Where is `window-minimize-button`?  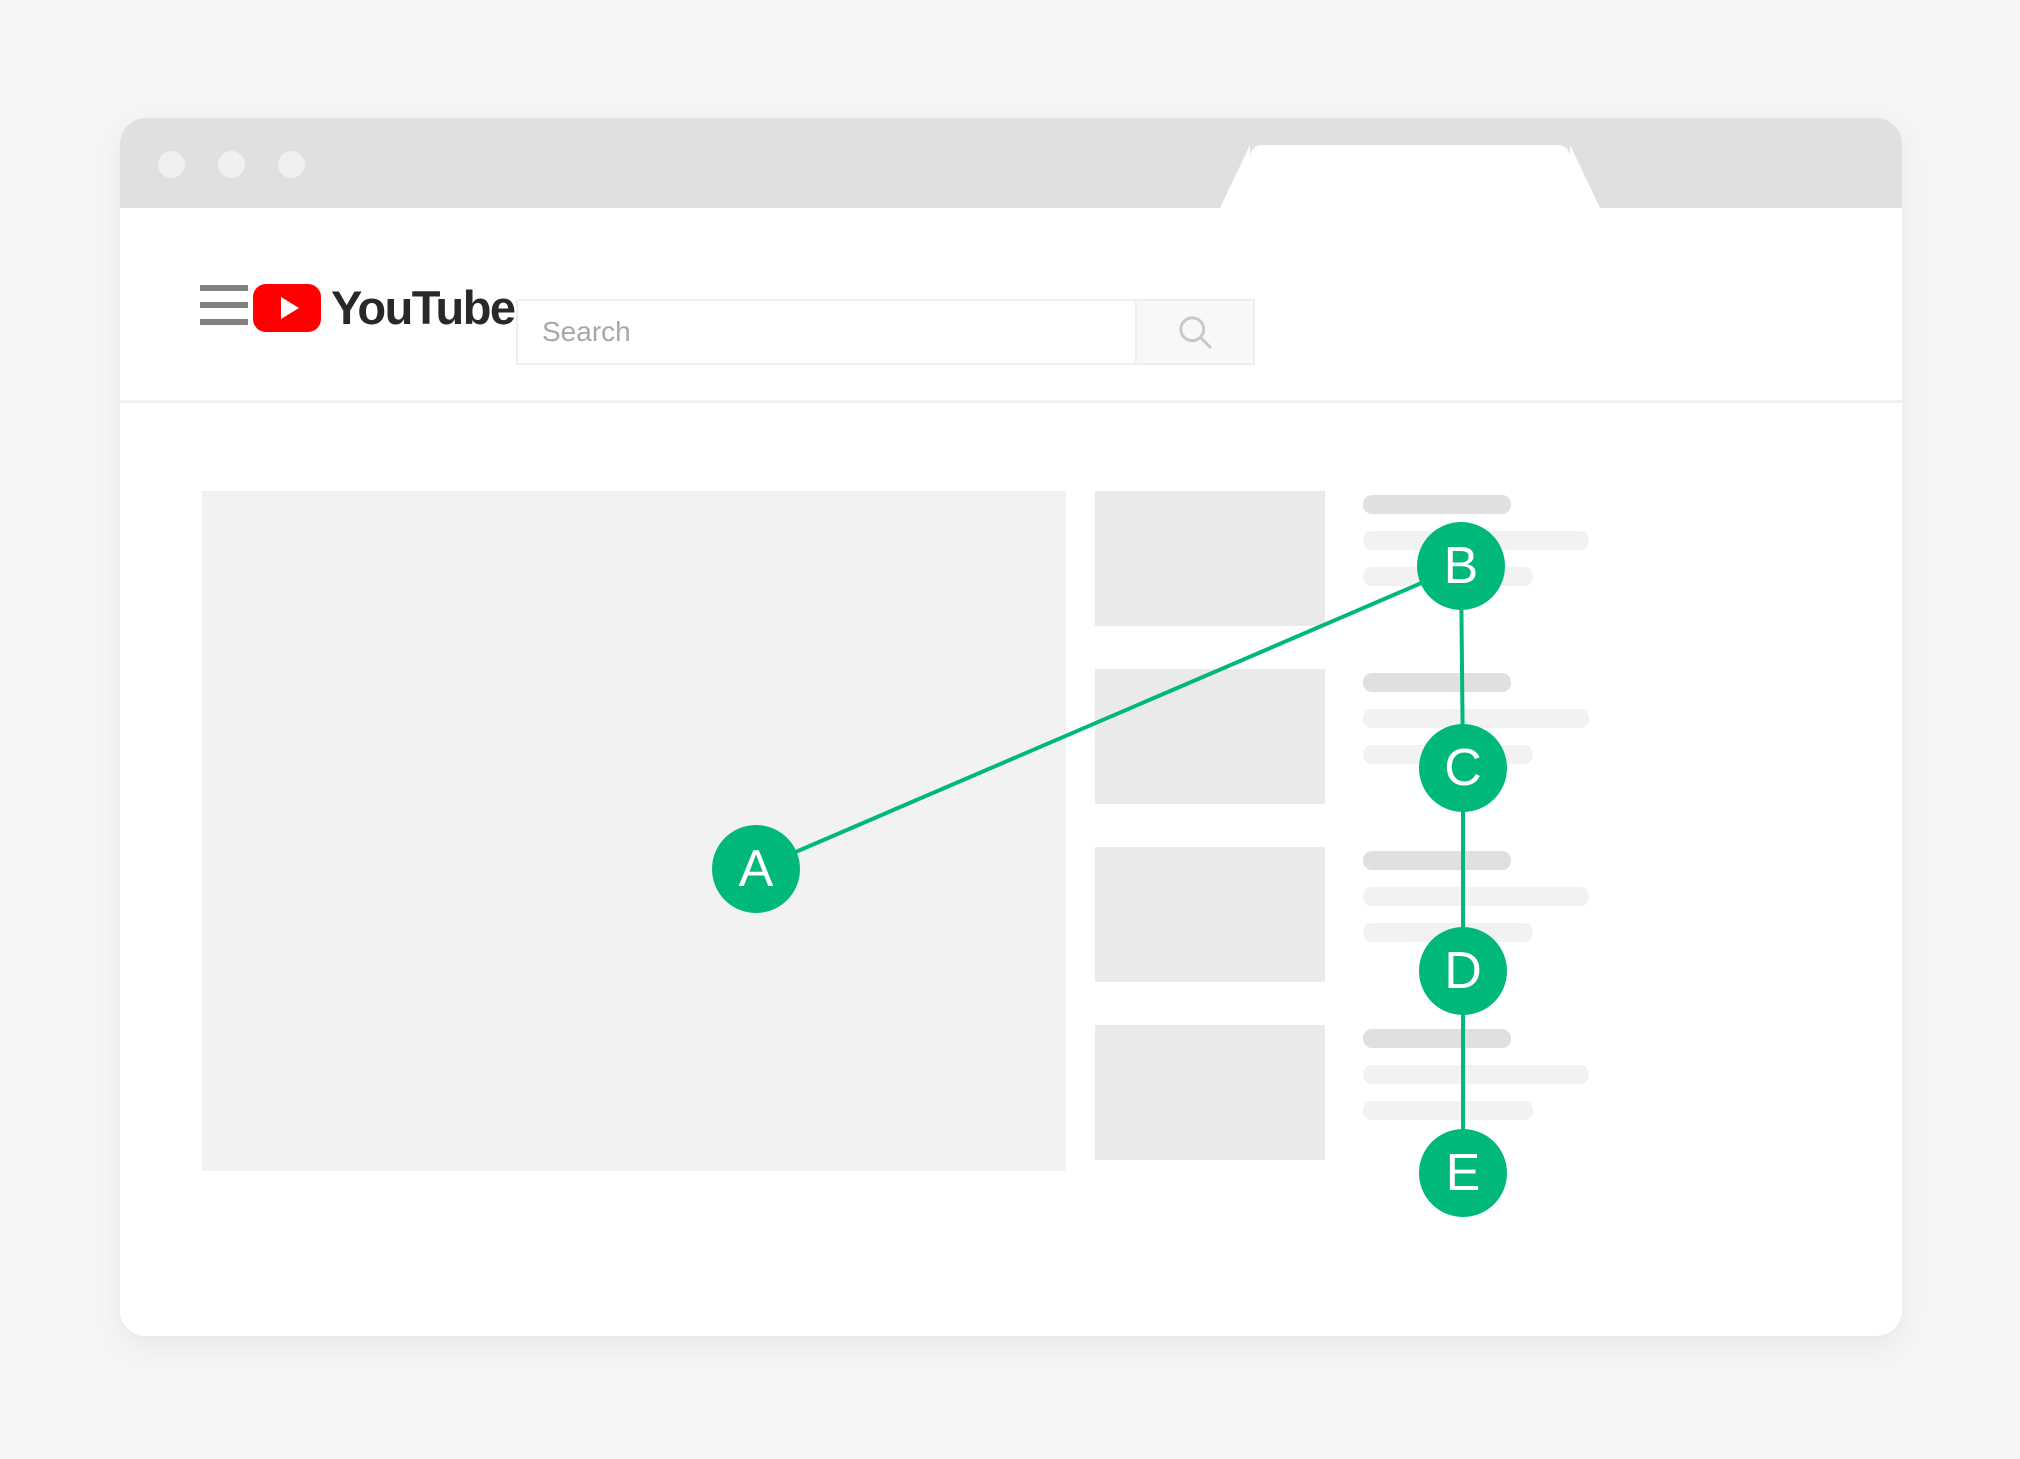
window-minimize-button is located at coordinates (231, 164).